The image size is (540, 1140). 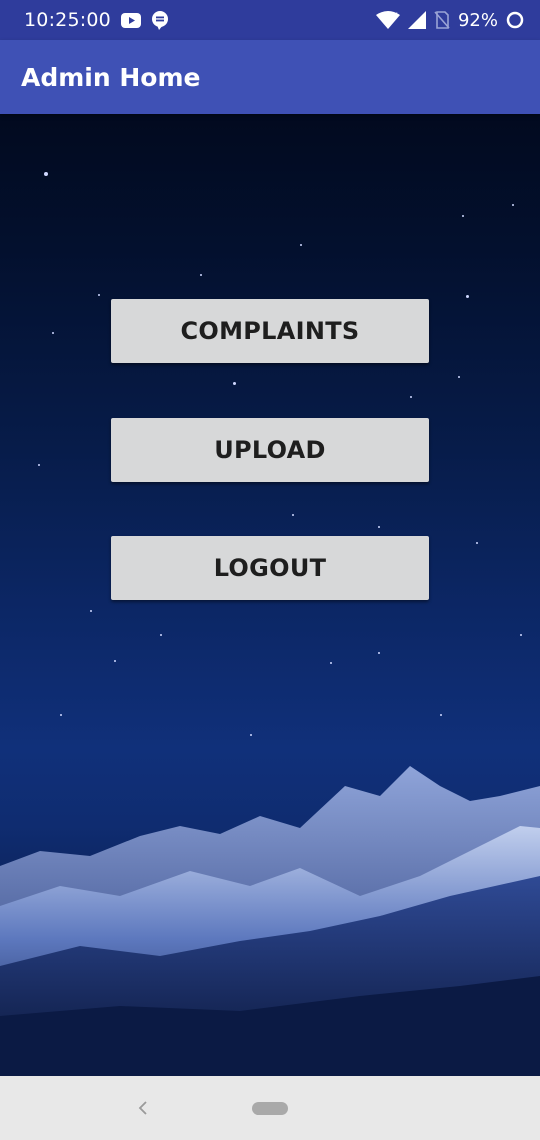 I want to click on signal-icon, so click(x=416, y=20).